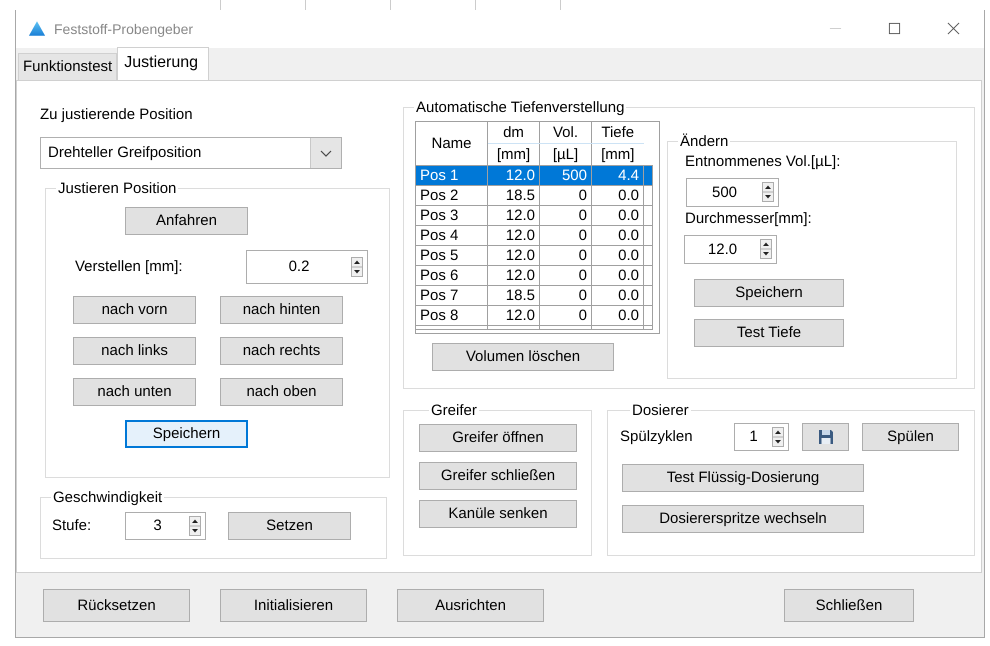 The width and height of the screenshot is (990, 646). Describe the element at coordinates (953, 29) in the screenshot. I see `close-icon` at that location.